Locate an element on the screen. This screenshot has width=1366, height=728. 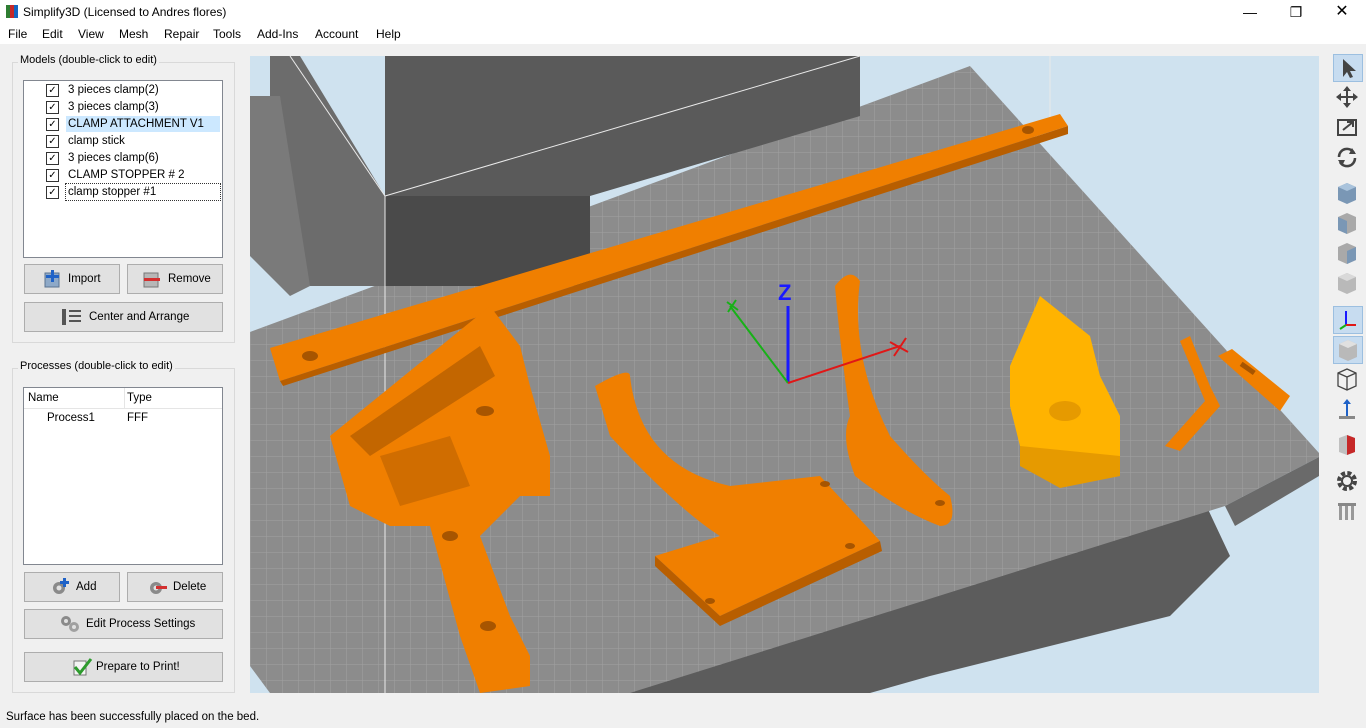
delete-gear-icon is located at coordinates (158, 588).